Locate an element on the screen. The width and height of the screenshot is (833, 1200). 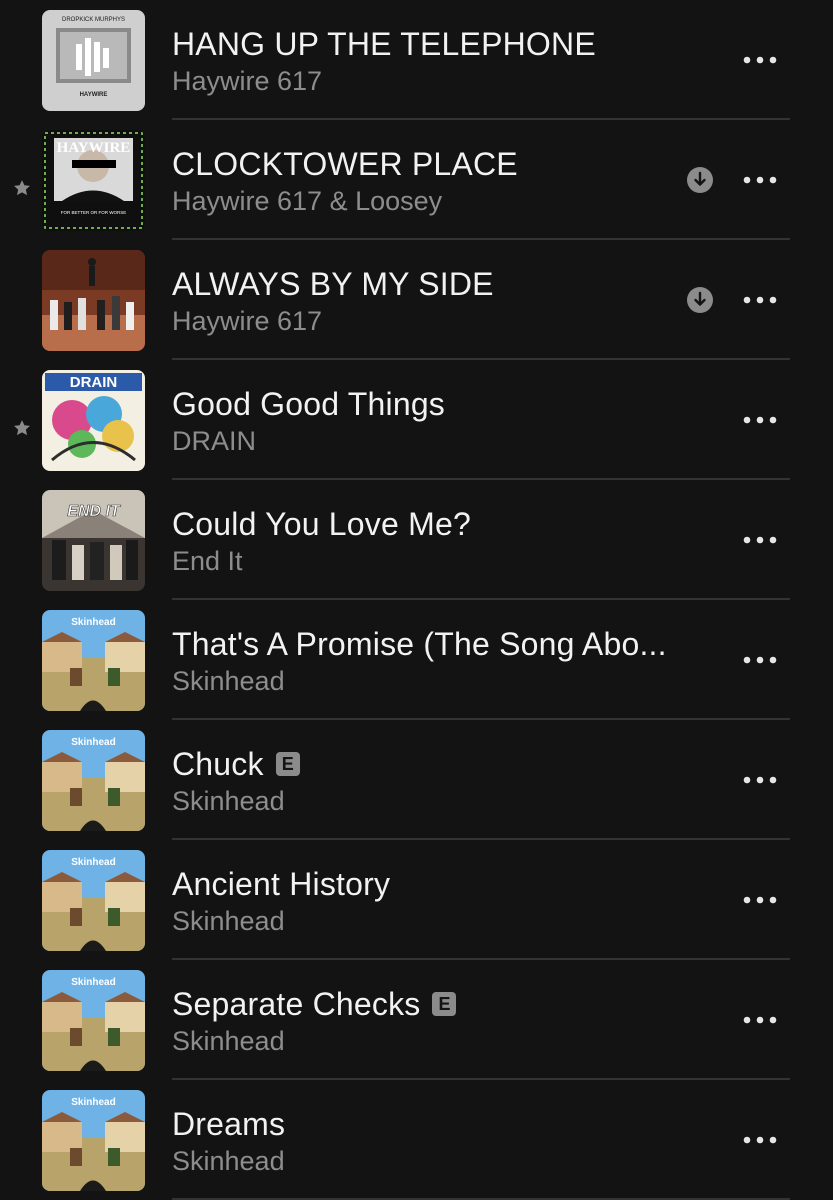
song-title: CLOCKTOWER PLACE is located at coordinates (345, 163).